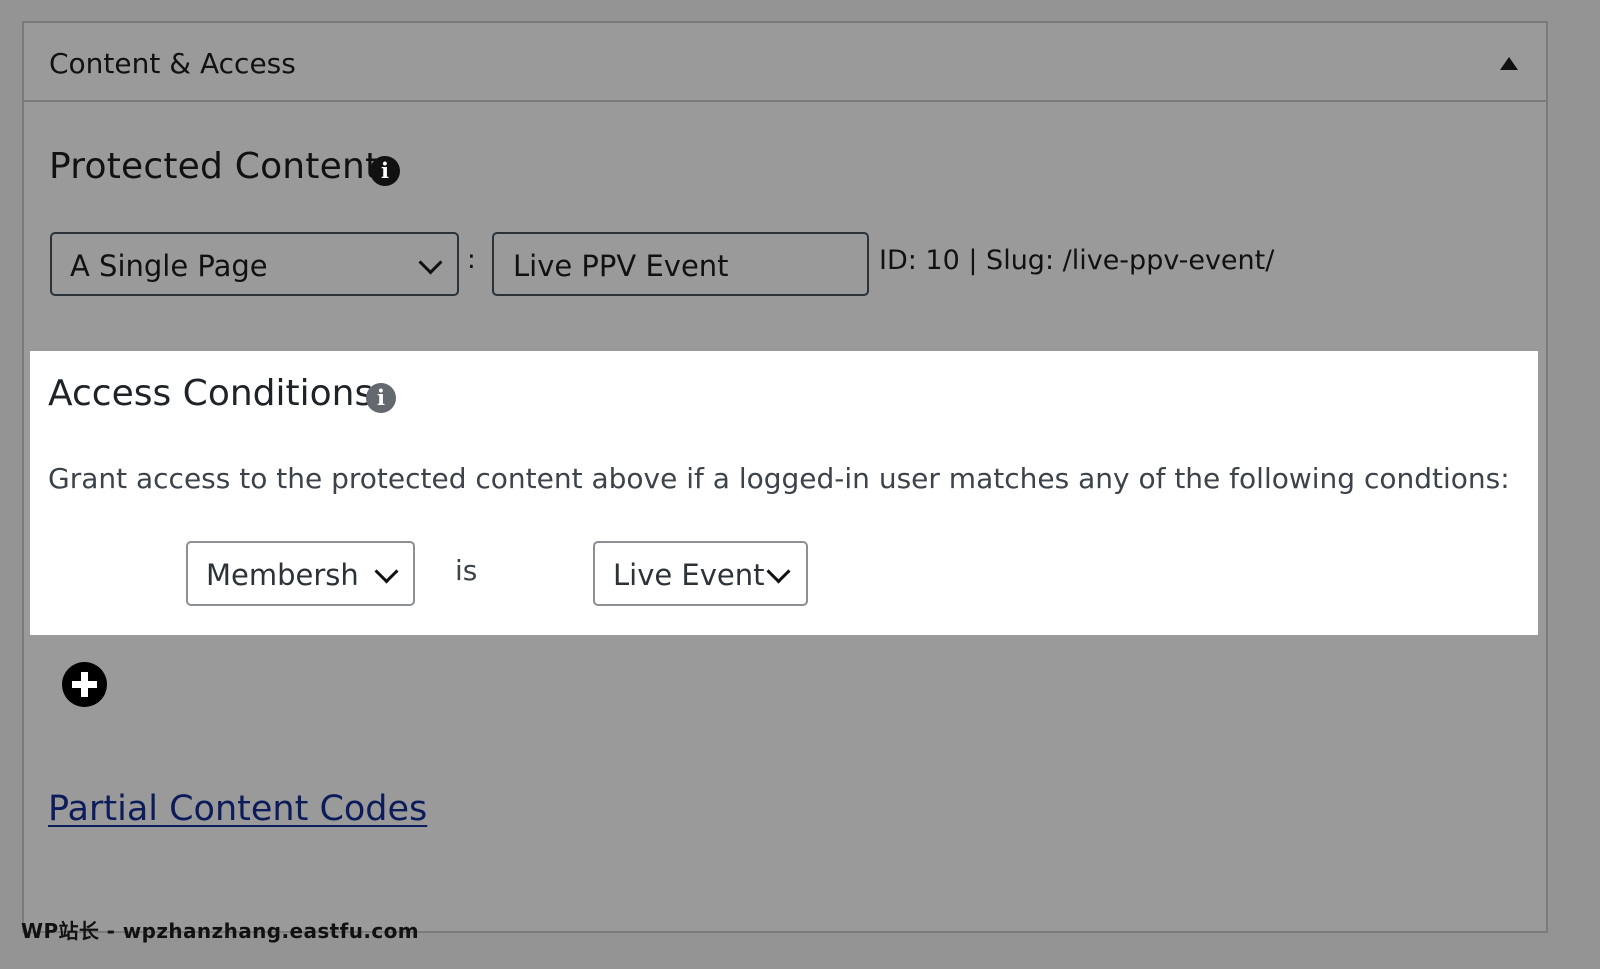 The height and width of the screenshot is (969, 1600). Describe the element at coordinates (172, 63) in the screenshot. I see `panel-title: Content & Access` at that location.